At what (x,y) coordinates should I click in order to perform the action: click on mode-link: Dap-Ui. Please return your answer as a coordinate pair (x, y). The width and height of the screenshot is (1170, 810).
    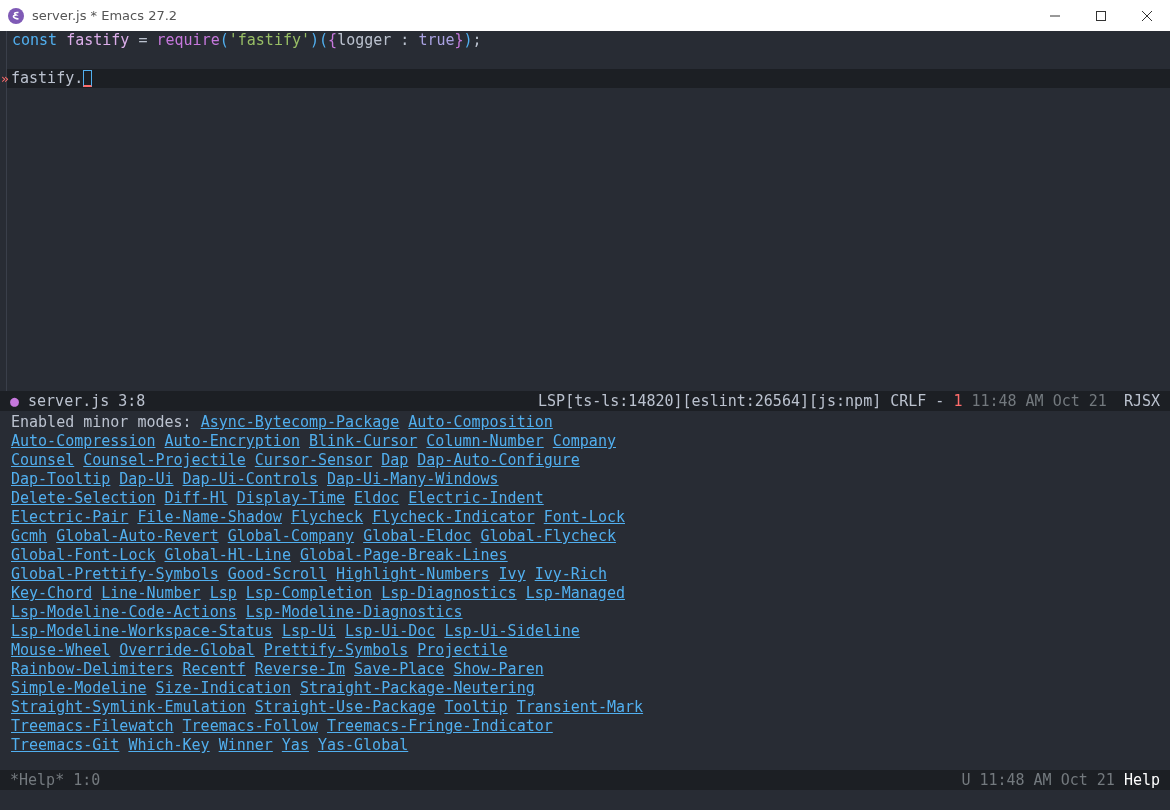
    Looking at the image, I should click on (146, 479).